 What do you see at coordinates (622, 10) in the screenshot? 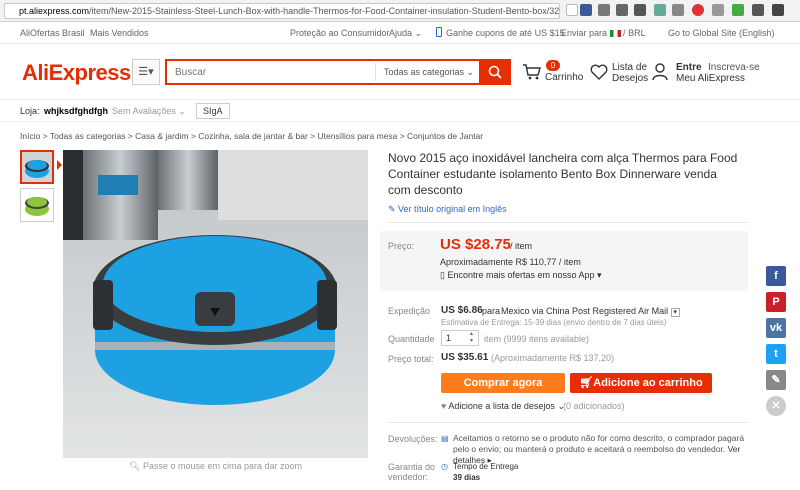
I see `menu-extension-icon` at bounding box center [622, 10].